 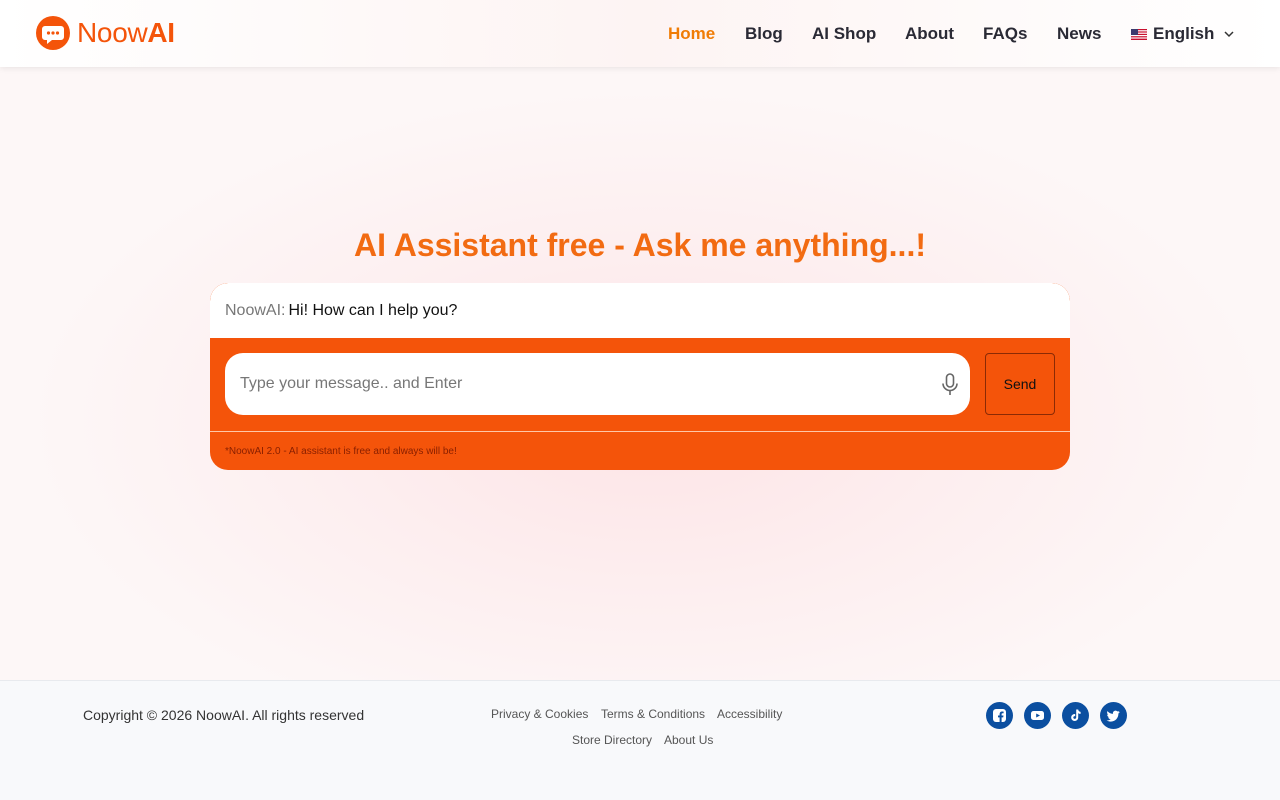 I want to click on bot-name: NoowAI:, so click(x=255, y=310).